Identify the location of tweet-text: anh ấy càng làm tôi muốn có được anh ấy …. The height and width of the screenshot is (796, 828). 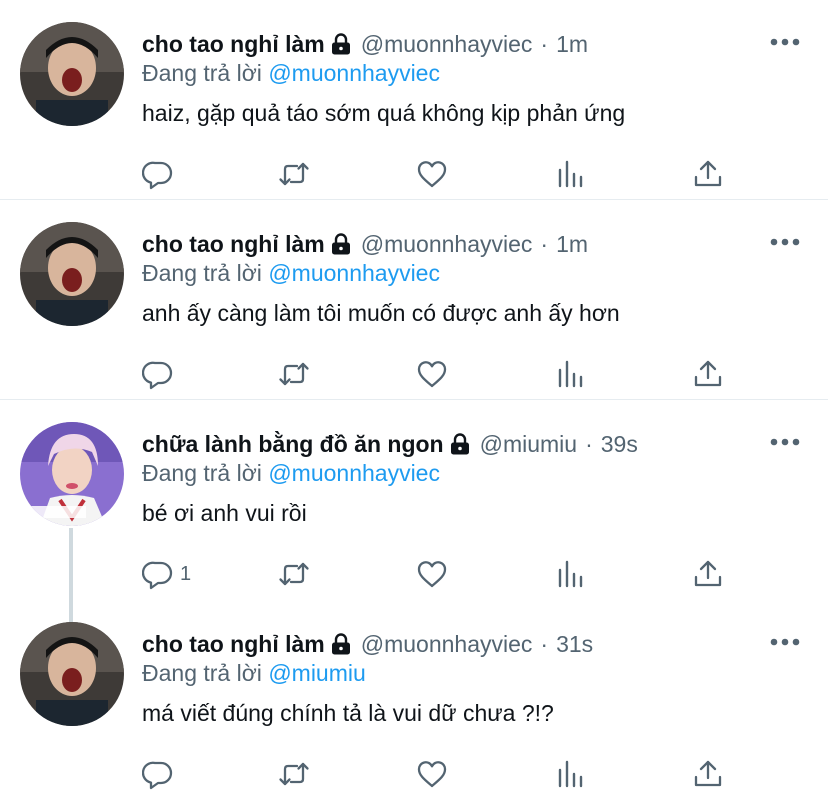
(381, 313).